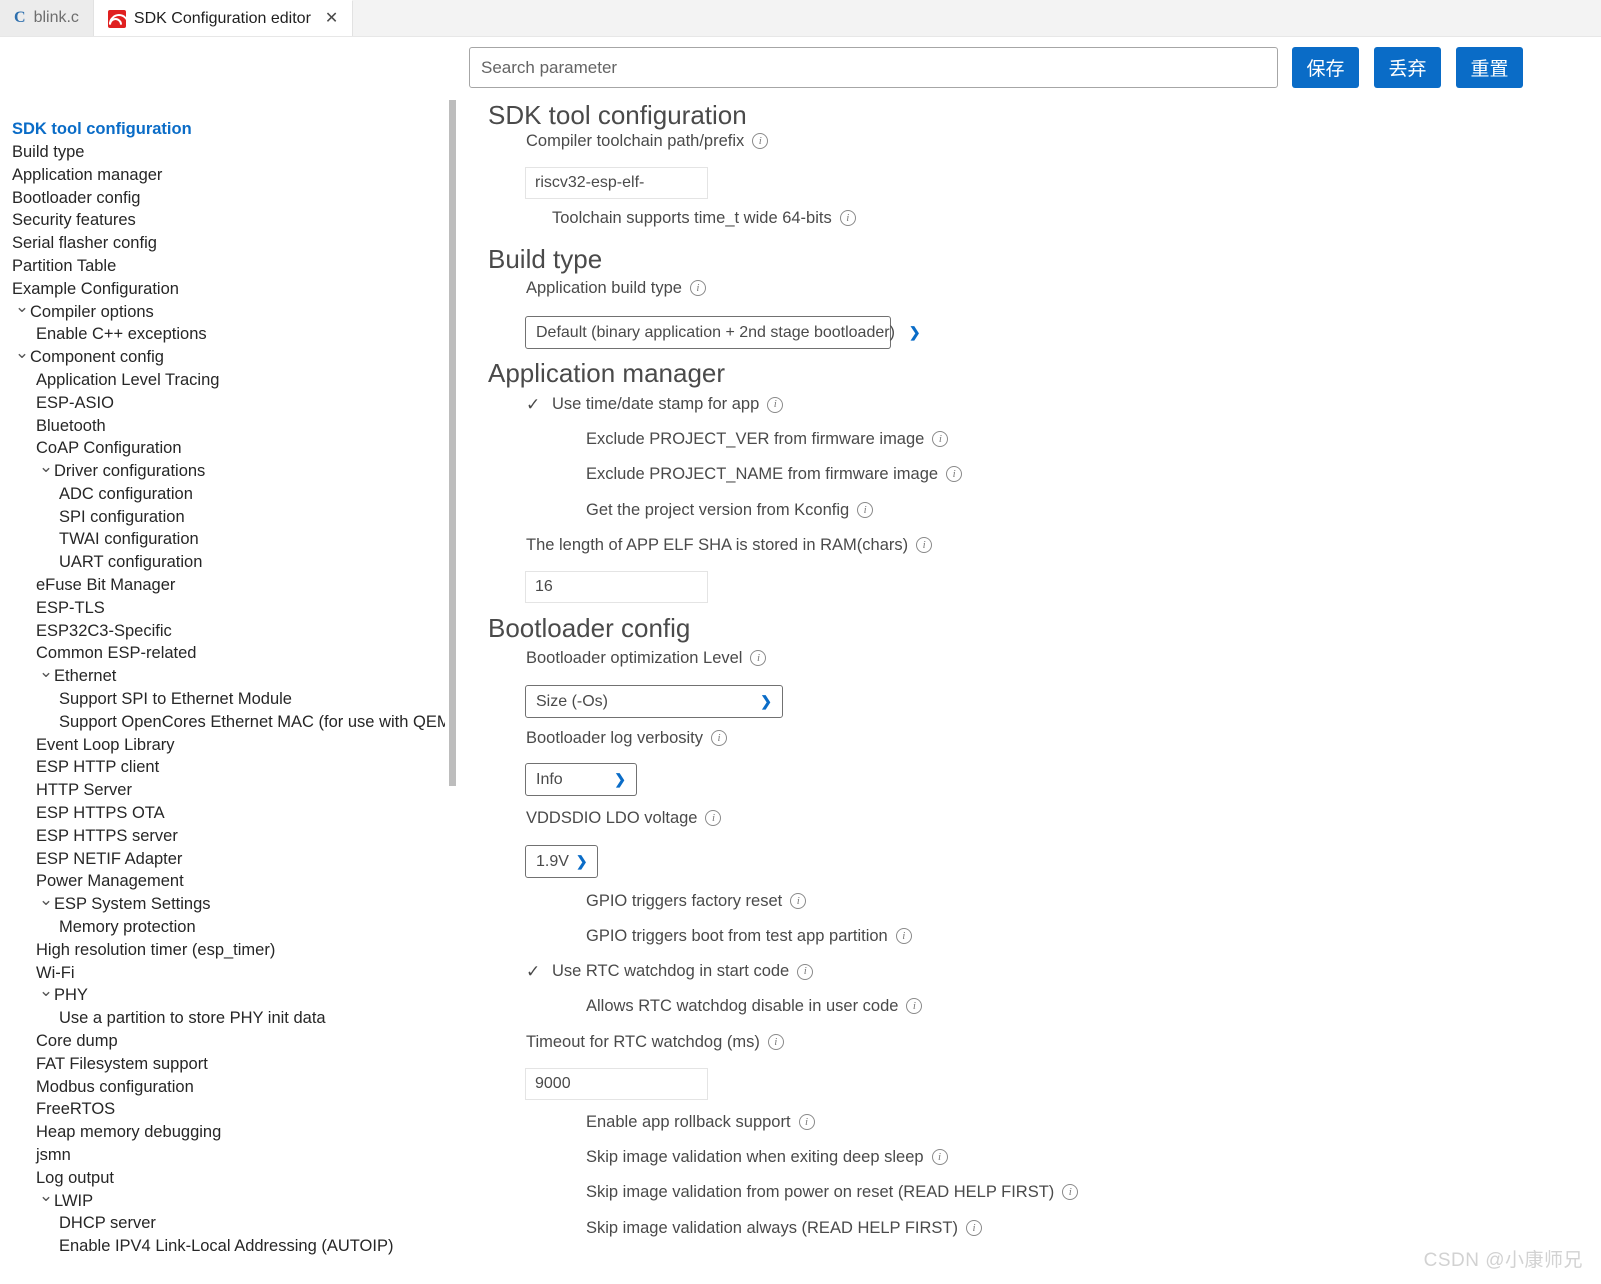 This screenshot has height=1284, width=1601. I want to click on sidebar-item-uart-configuration: UART configuration, so click(222, 562).